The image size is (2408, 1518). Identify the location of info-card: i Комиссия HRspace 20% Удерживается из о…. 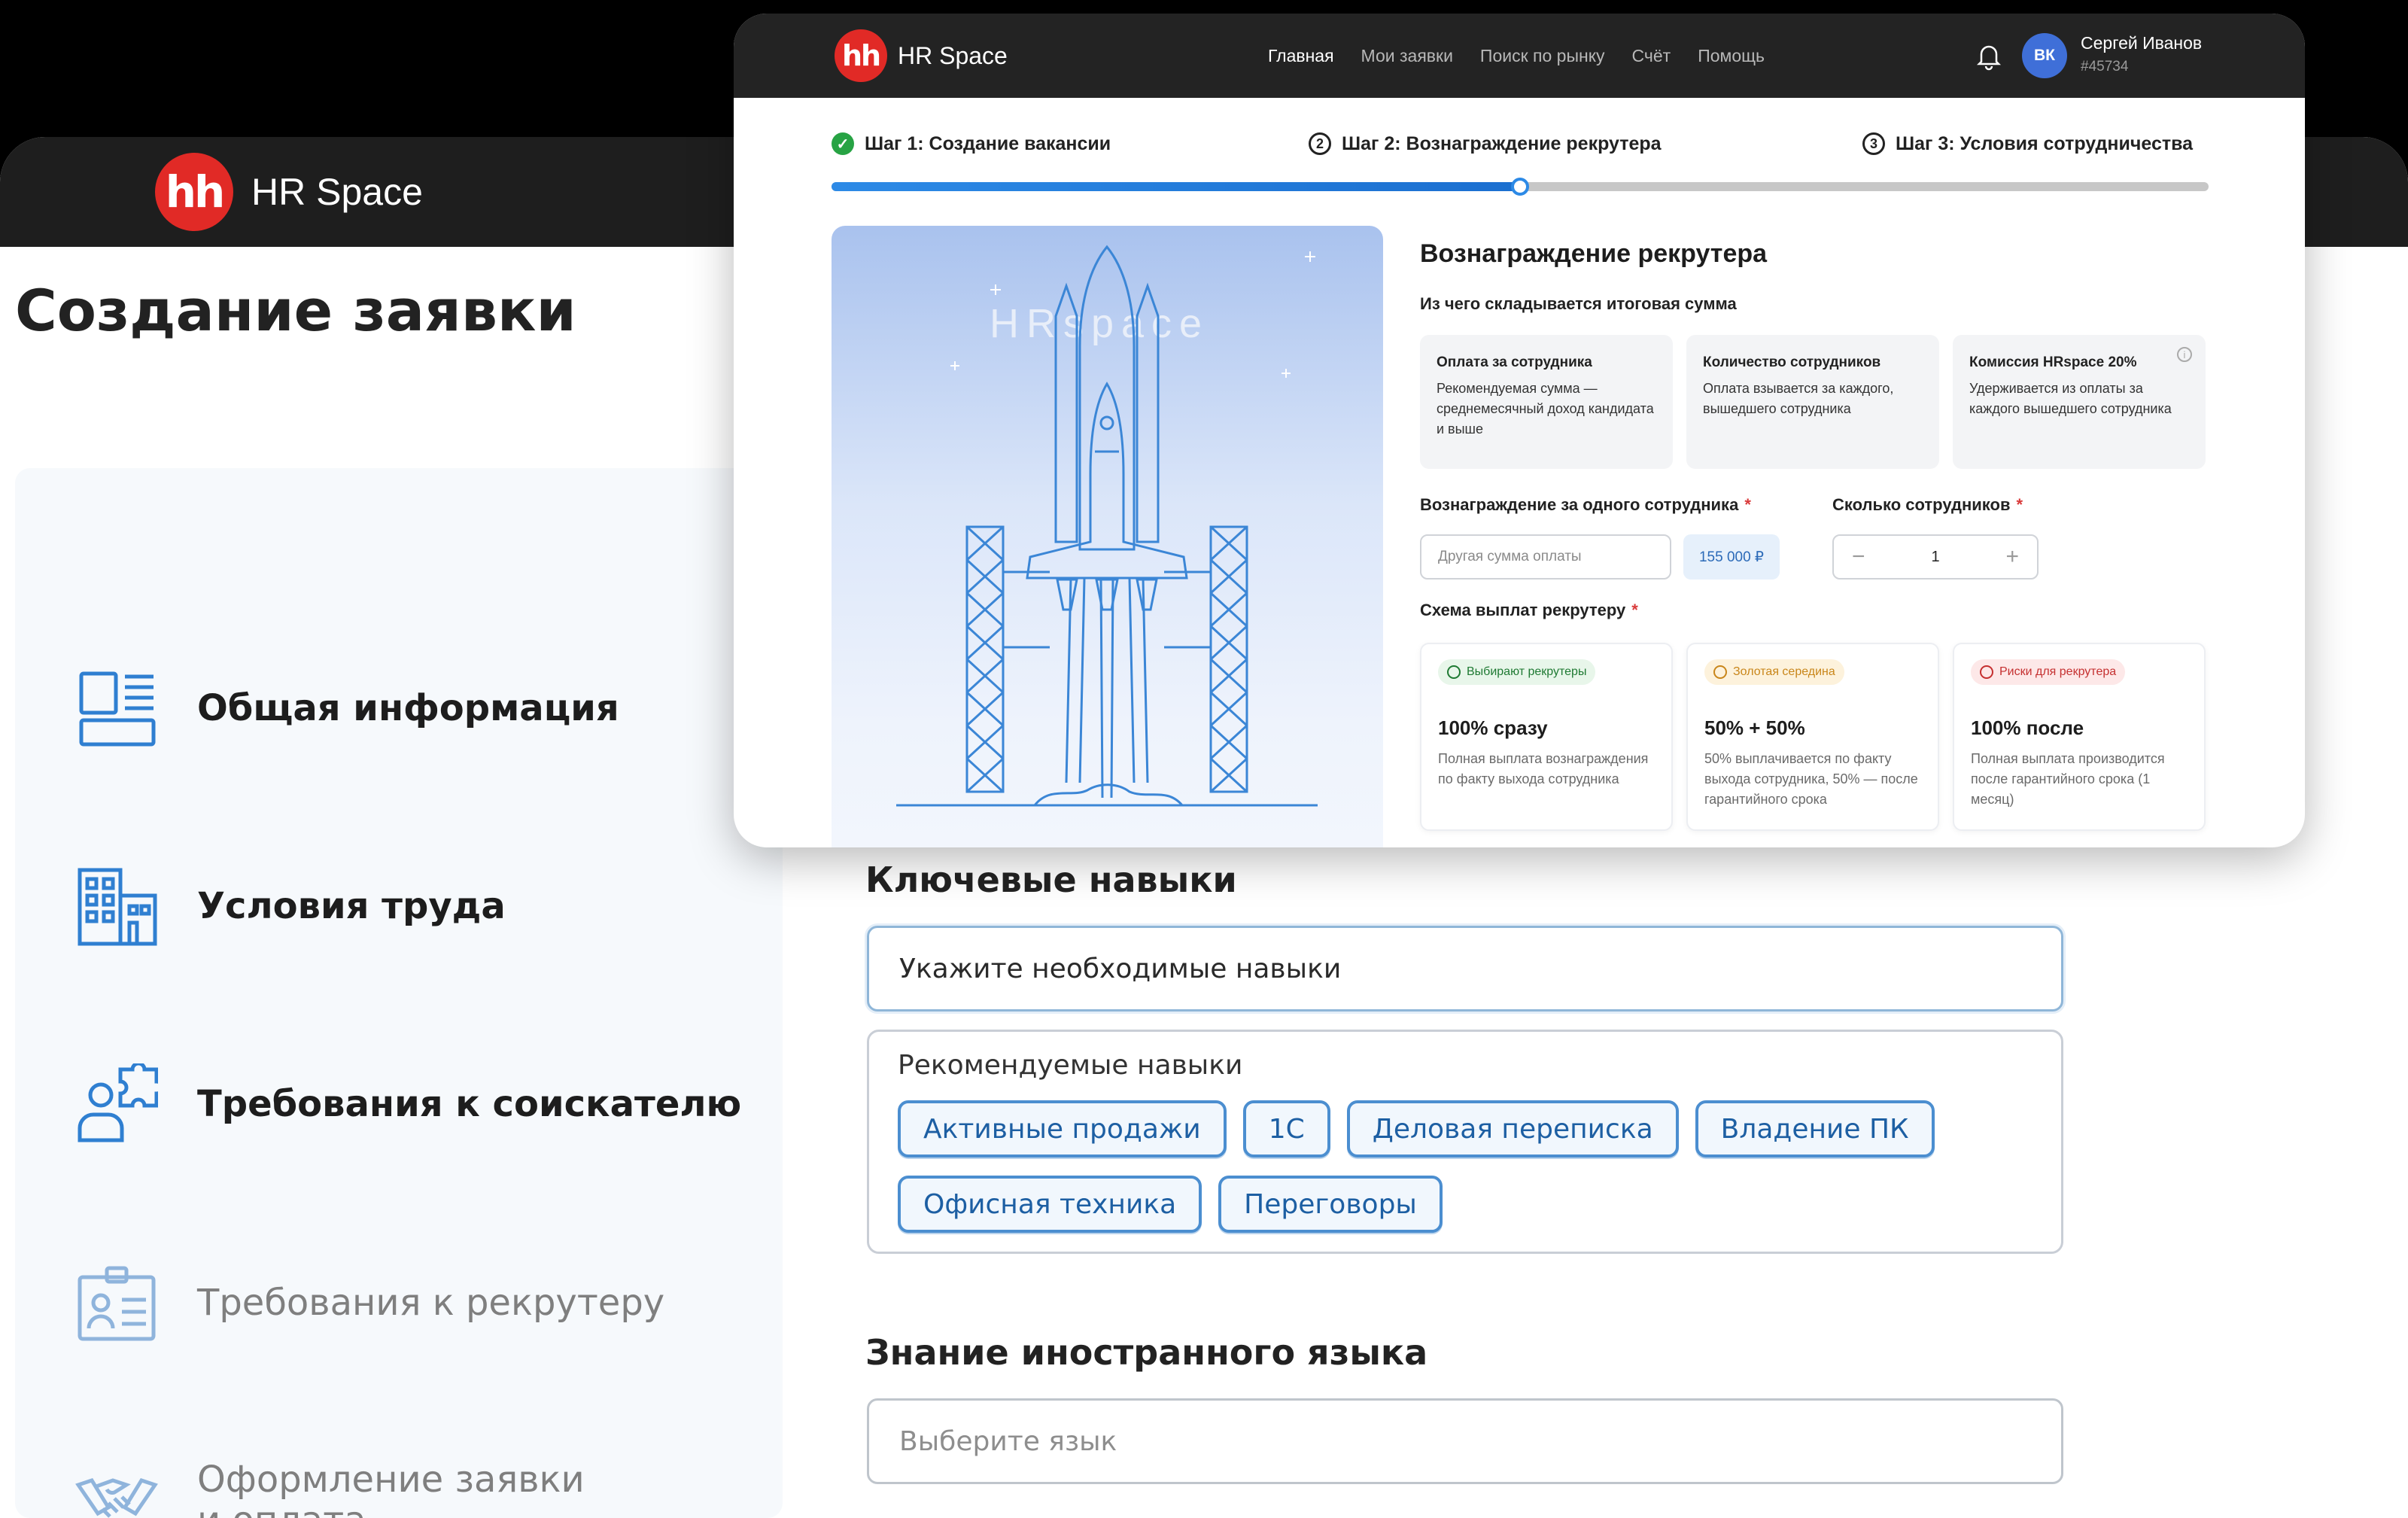
(2079, 402).